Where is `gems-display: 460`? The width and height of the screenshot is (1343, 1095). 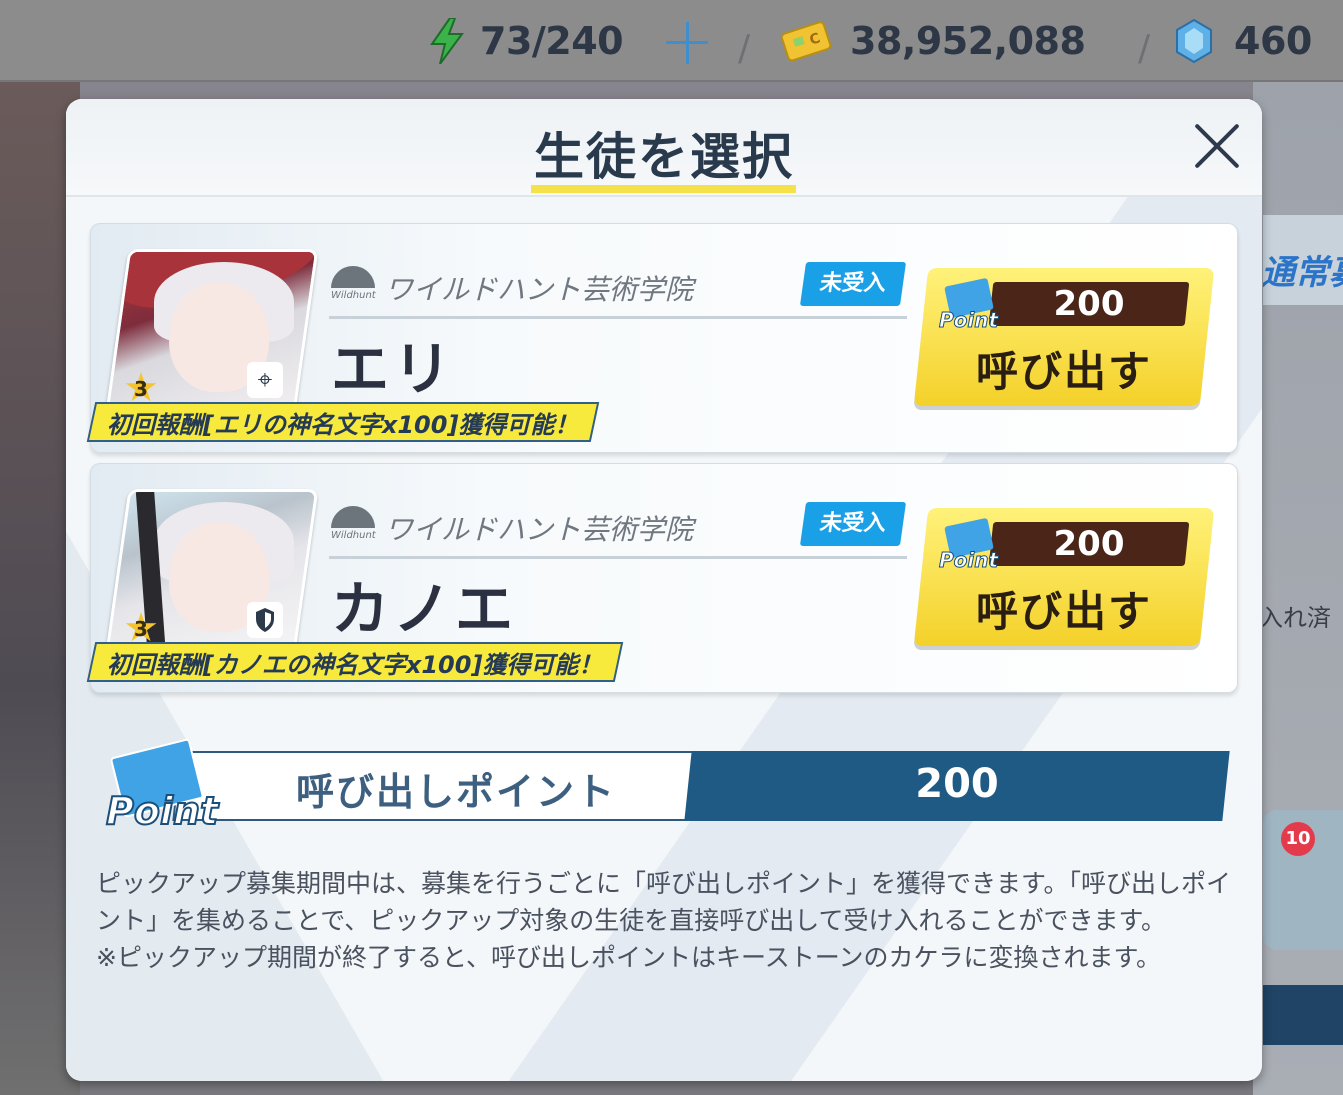
gems-display: 460 is located at coordinates (1243, 41).